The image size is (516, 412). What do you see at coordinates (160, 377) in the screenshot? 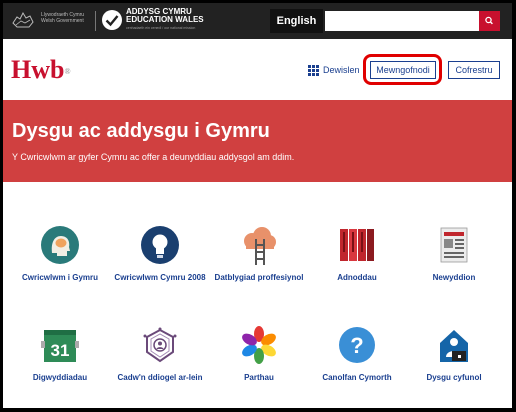
I see `tile-label: Cadw'n ddiogel ar-lein` at bounding box center [160, 377].